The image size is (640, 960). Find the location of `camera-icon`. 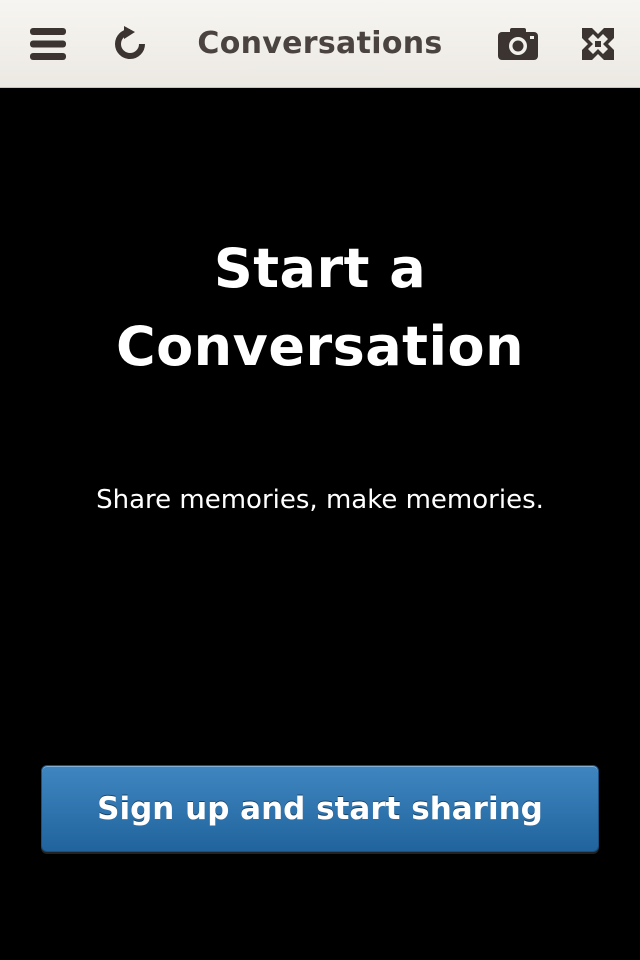

camera-icon is located at coordinates (518, 44).